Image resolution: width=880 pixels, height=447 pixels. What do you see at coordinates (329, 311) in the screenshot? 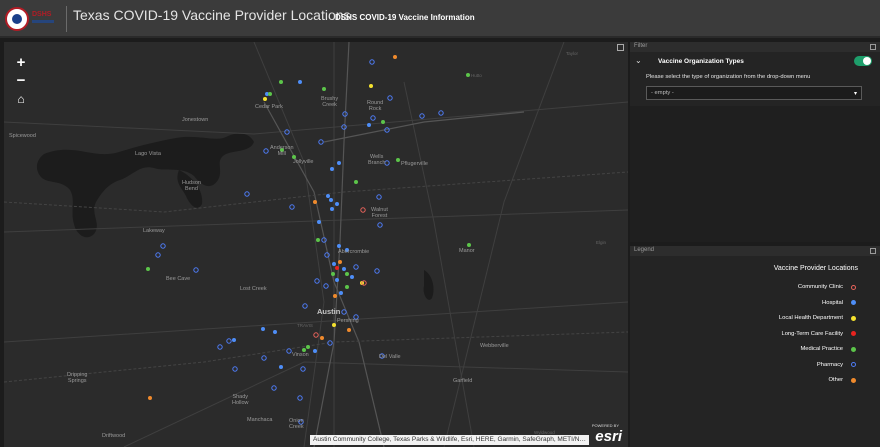
I see `place-austin: Austin` at bounding box center [329, 311].